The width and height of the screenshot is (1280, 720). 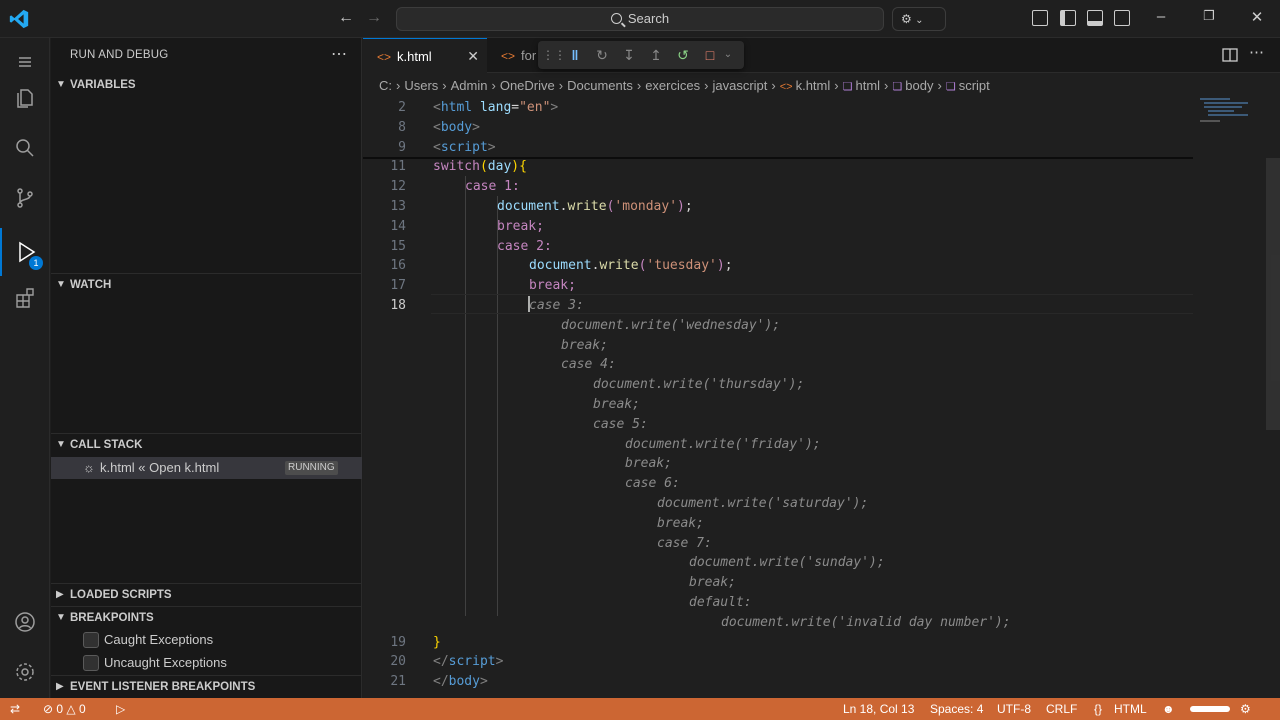 I want to click on encoding: UTF-8, so click(x=1014, y=709).